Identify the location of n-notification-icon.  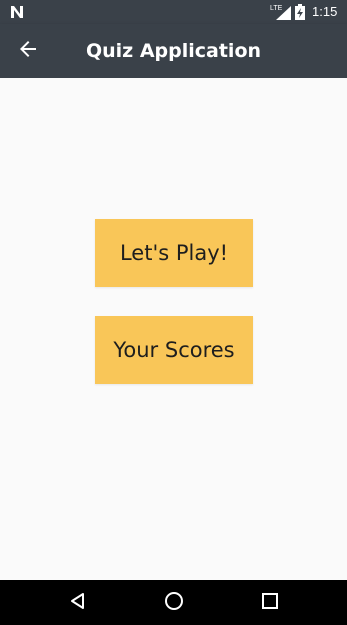
(17, 12).